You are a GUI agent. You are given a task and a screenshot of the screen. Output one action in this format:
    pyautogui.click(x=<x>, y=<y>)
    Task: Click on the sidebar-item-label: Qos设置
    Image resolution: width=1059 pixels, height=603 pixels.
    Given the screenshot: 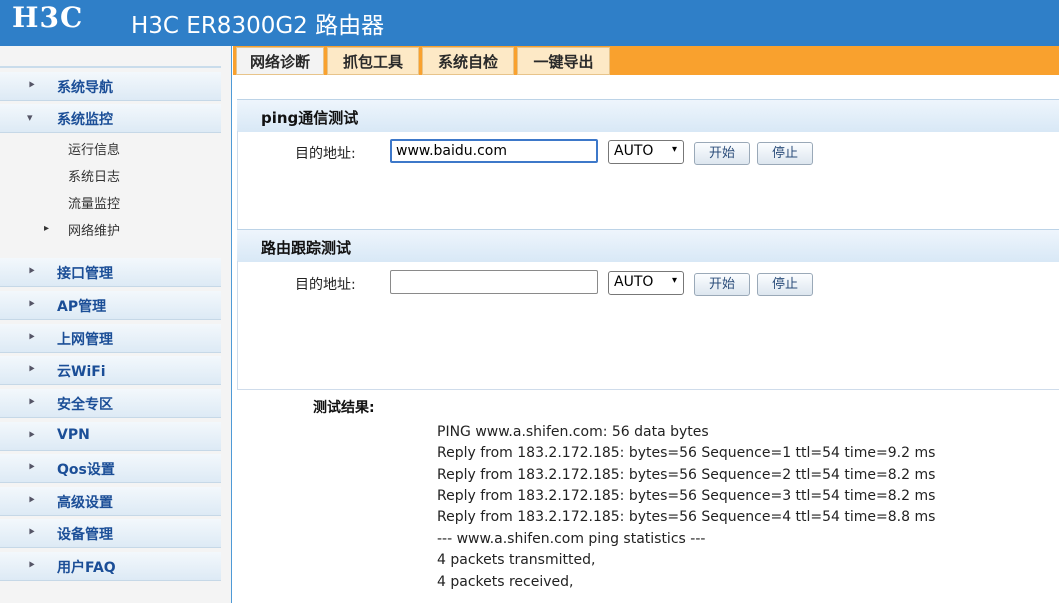 What is the action you would take?
    pyautogui.click(x=86, y=470)
    